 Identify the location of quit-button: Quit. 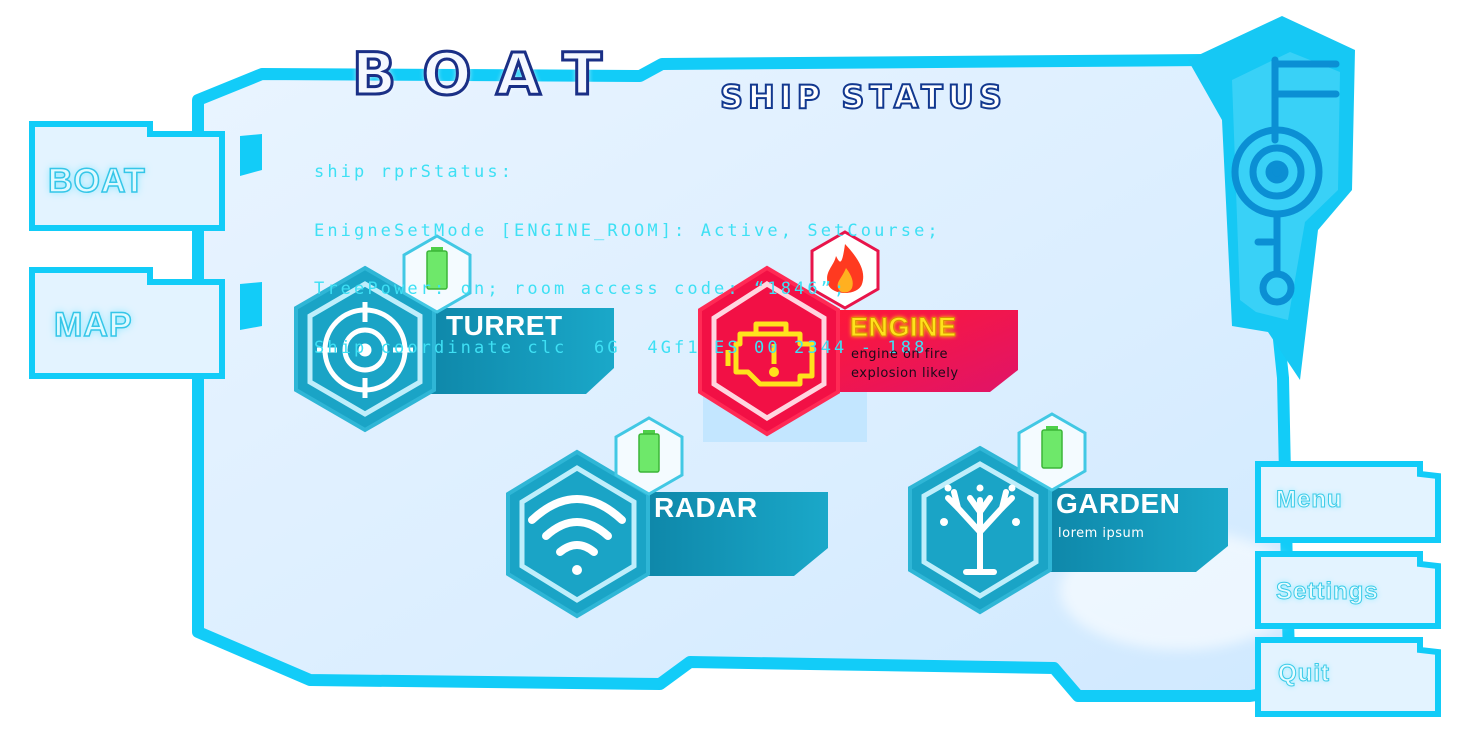
(1348, 677).